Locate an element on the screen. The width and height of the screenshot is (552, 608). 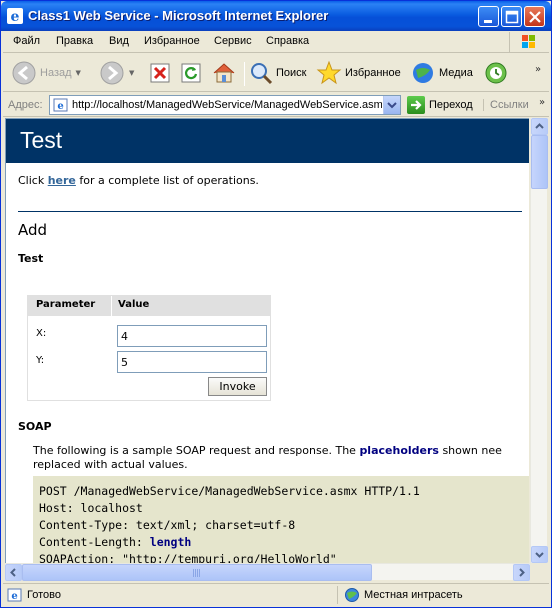
back-button: Назад ▼ is located at coordinates (46, 73).